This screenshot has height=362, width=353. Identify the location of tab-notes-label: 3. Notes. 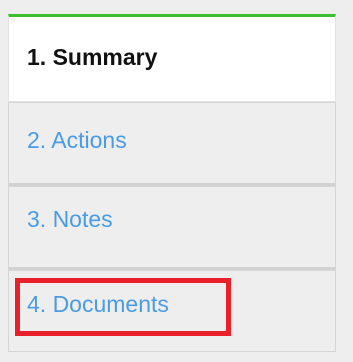
(70, 219).